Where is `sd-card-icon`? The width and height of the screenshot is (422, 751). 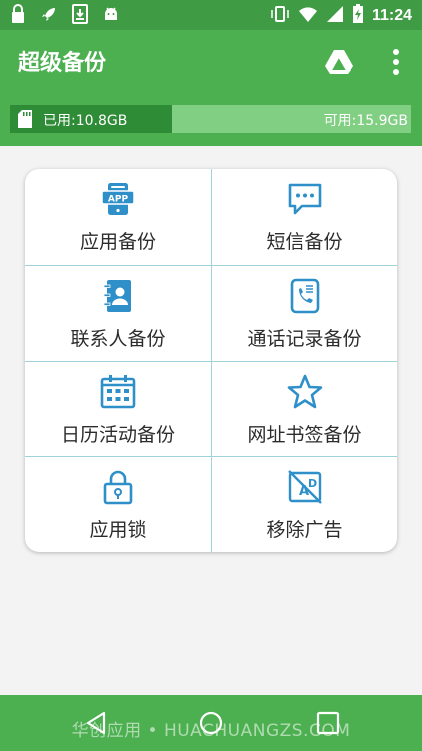 sd-card-icon is located at coordinates (25, 119).